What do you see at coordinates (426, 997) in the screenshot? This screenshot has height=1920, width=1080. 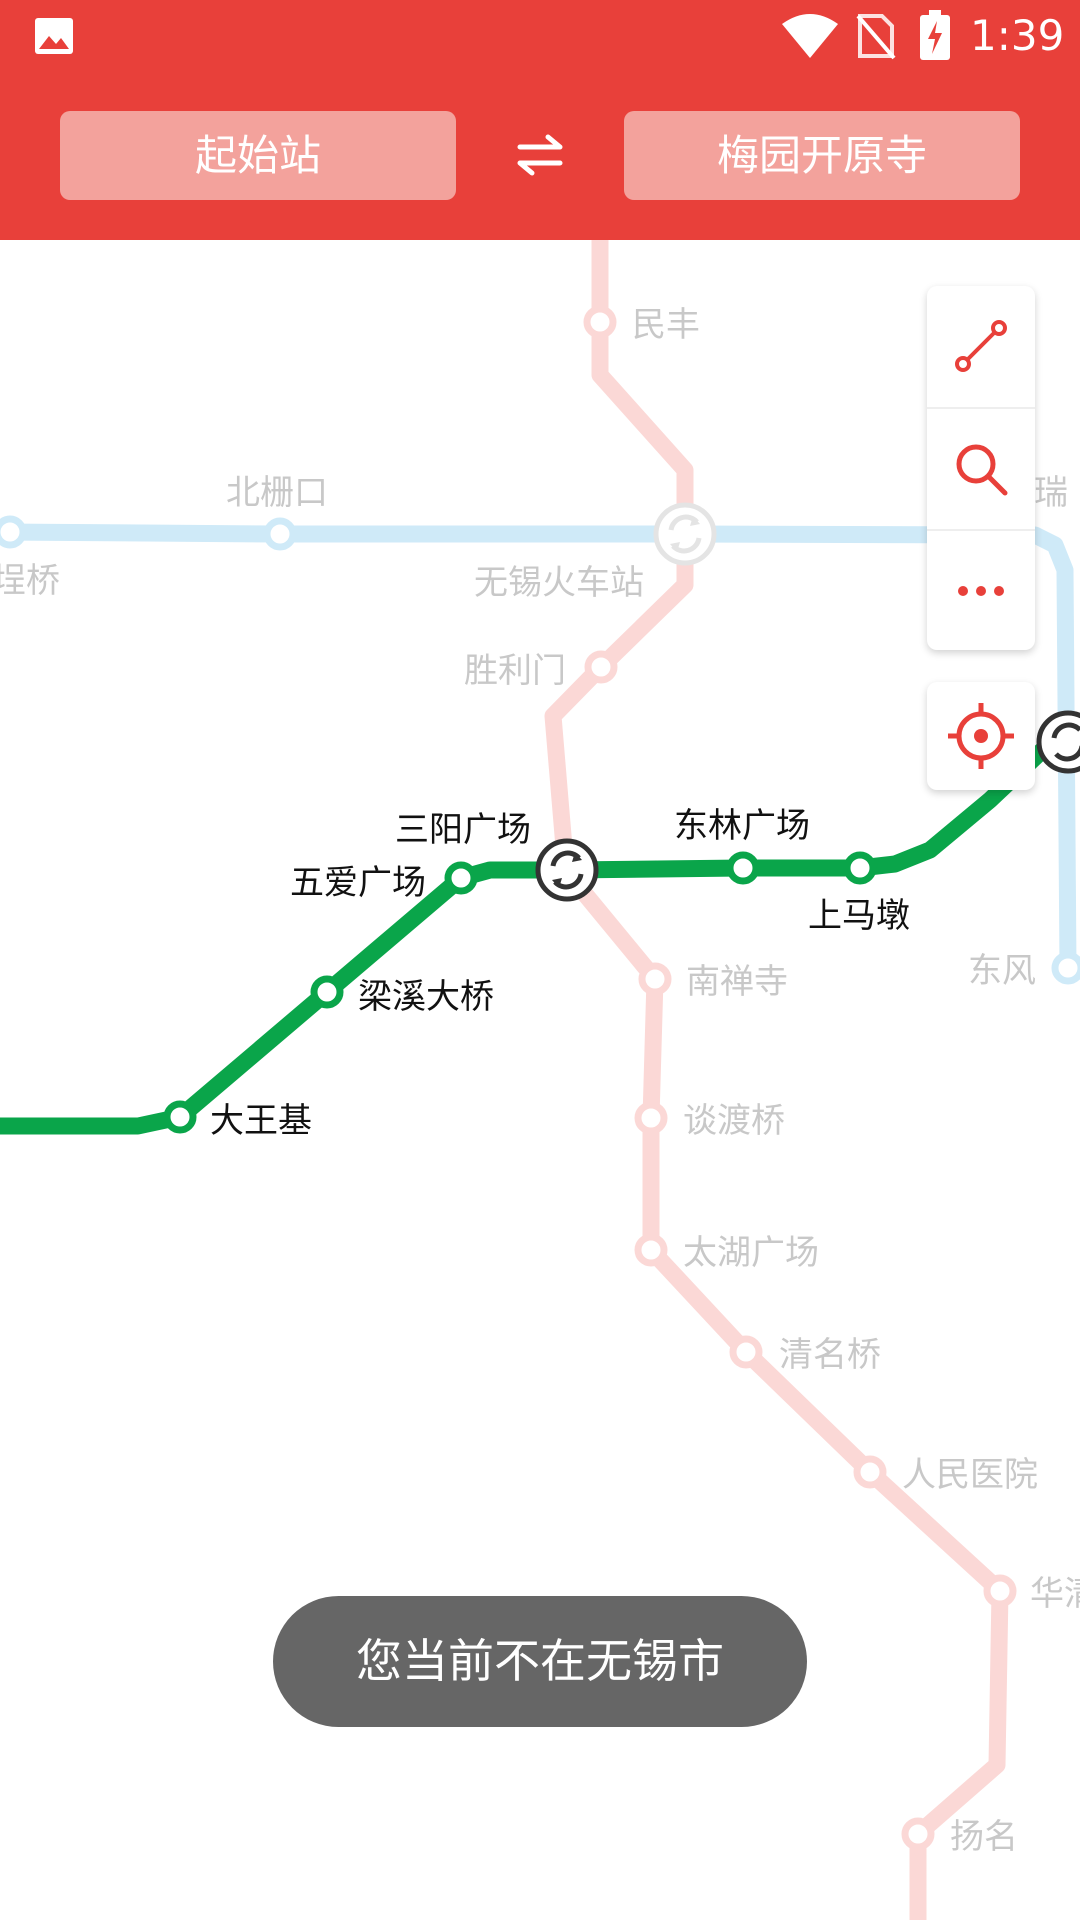 I see `label-liangxi: 梁溪大桥` at bounding box center [426, 997].